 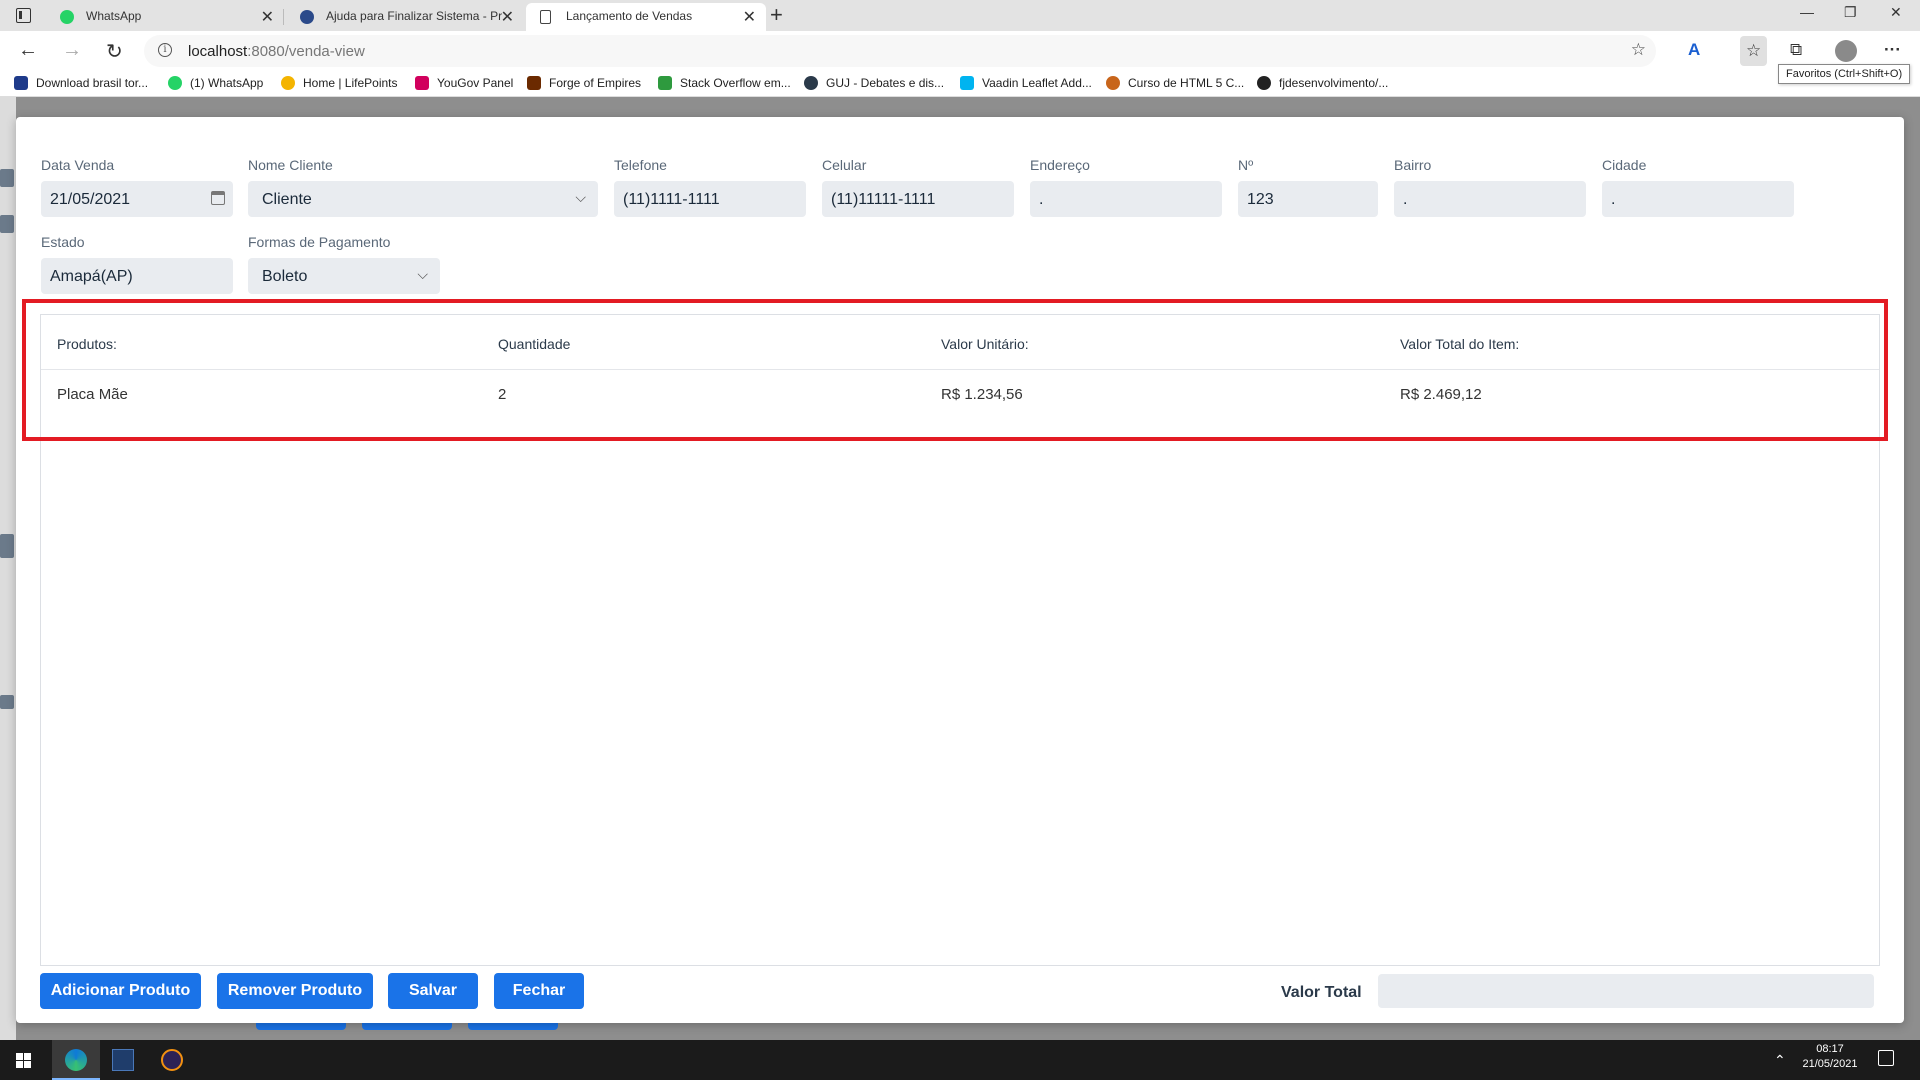 What do you see at coordinates (1246, 165) in the screenshot?
I see `field-label: Nº` at bounding box center [1246, 165].